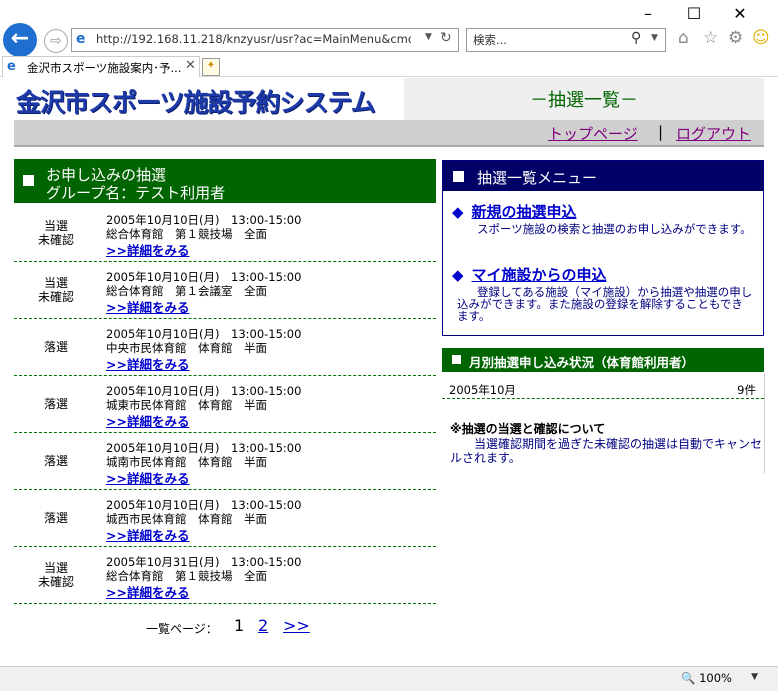 This screenshot has height=691, width=778. Describe the element at coordinates (746, 390) in the screenshot. I see `status-count: 9件` at that location.